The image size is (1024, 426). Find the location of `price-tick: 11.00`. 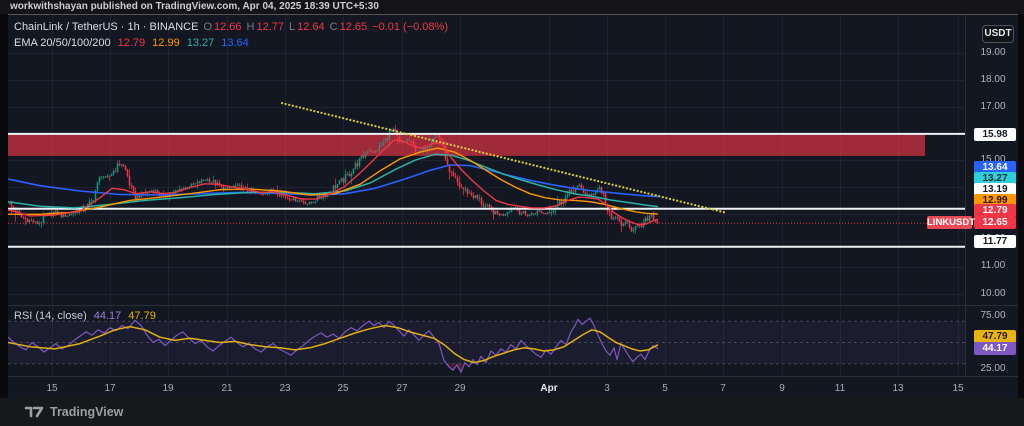

price-tick: 11.00 is located at coordinates (993, 265).